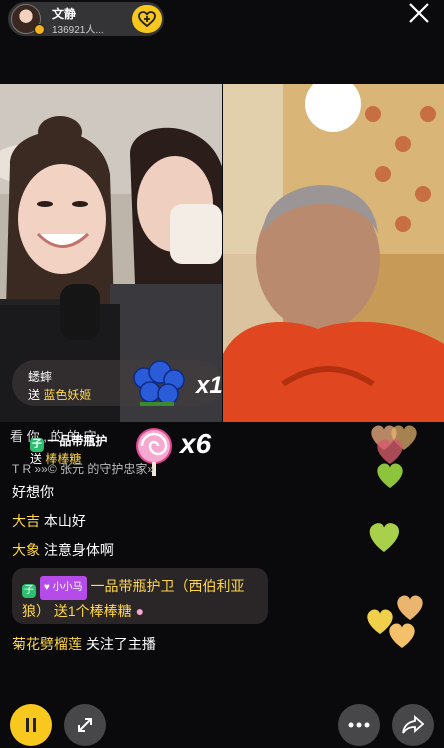  I want to click on blue-rose-gift-icon, so click(157, 384).